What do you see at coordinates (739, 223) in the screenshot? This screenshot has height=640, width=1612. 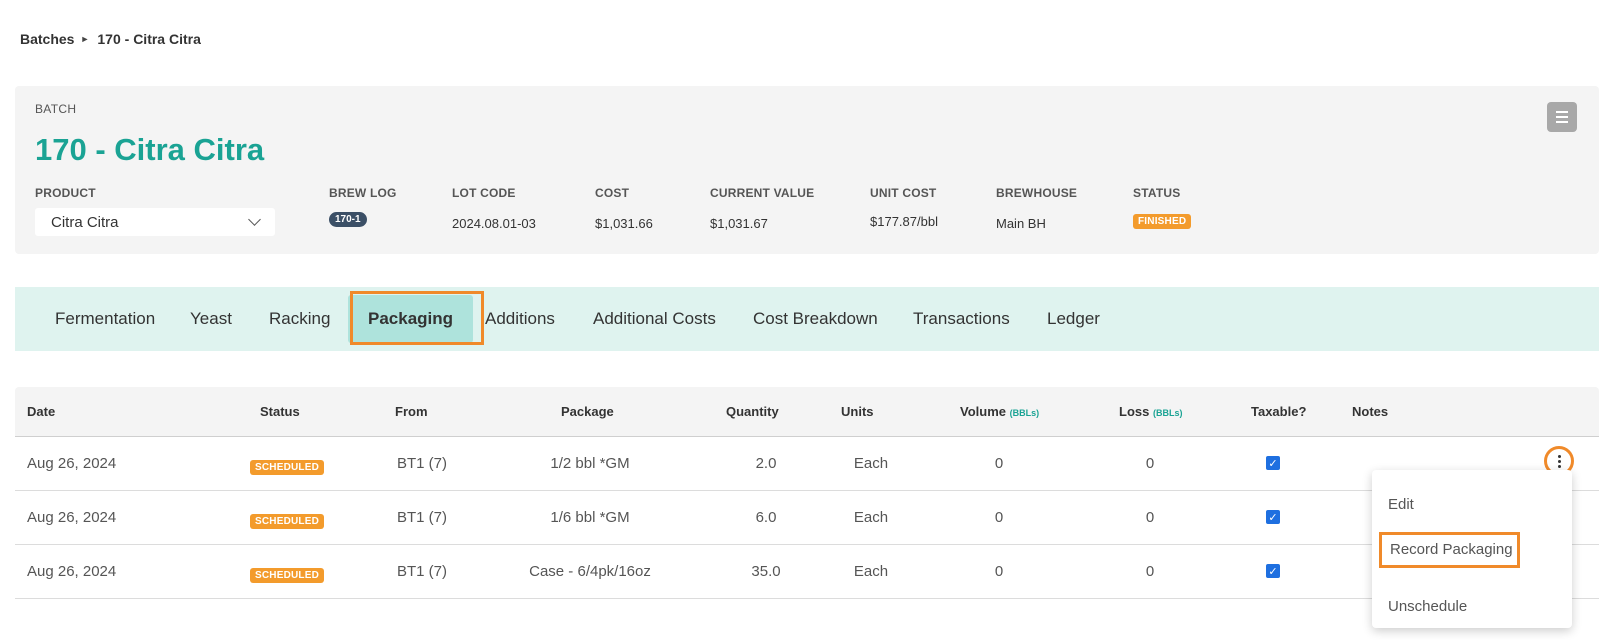 I see `current-value-value: $1,031.67` at bounding box center [739, 223].